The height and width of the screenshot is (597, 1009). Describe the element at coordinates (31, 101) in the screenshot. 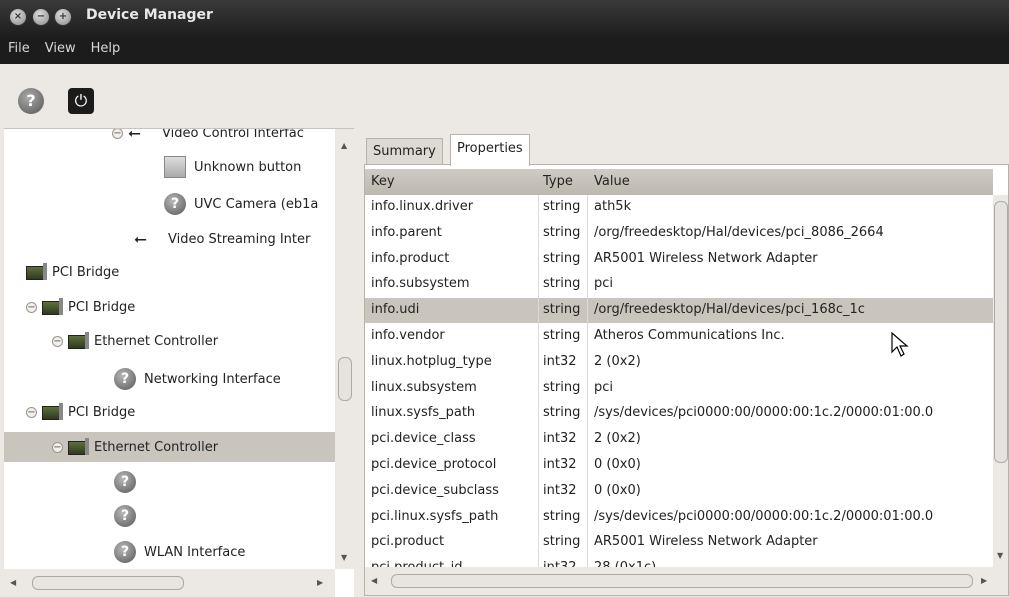

I see `help-button: ?` at that location.